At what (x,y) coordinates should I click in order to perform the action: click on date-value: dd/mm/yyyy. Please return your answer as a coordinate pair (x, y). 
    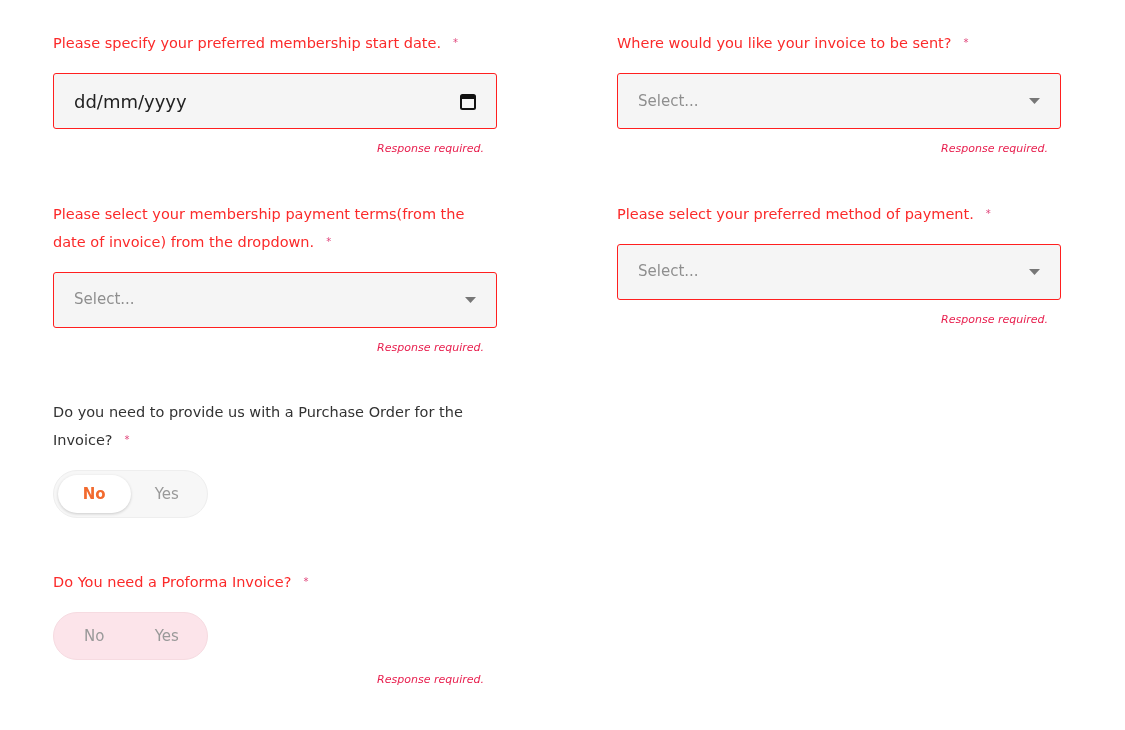
    Looking at the image, I should click on (130, 101).